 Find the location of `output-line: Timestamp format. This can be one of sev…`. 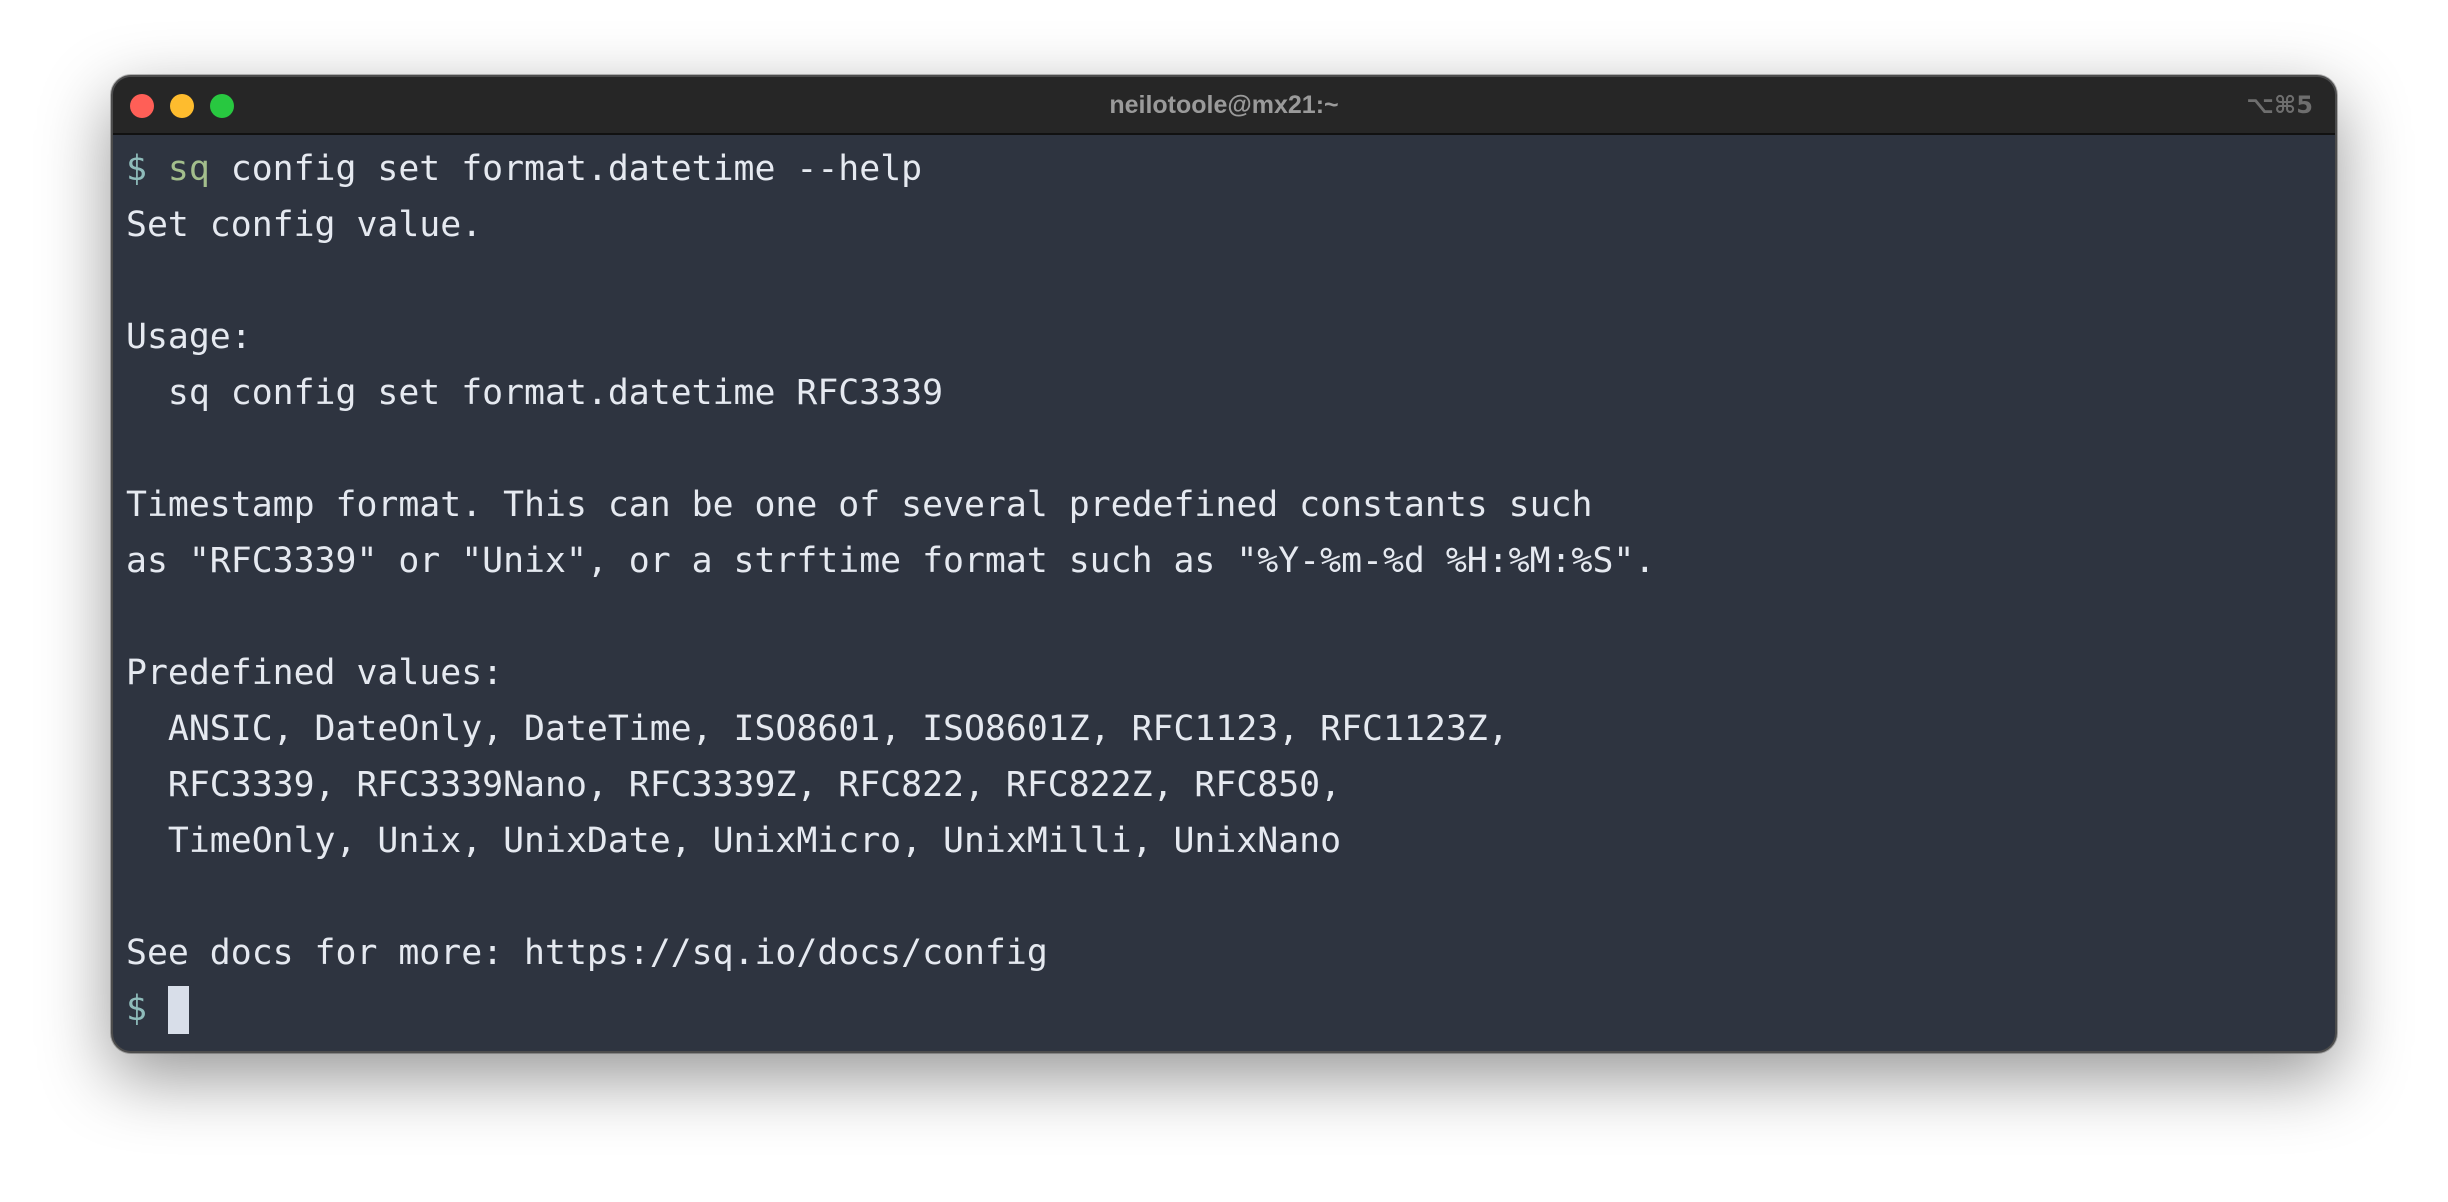

output-line: Timestamp format. This can be one of sev… is located at coordinates (859, 505).